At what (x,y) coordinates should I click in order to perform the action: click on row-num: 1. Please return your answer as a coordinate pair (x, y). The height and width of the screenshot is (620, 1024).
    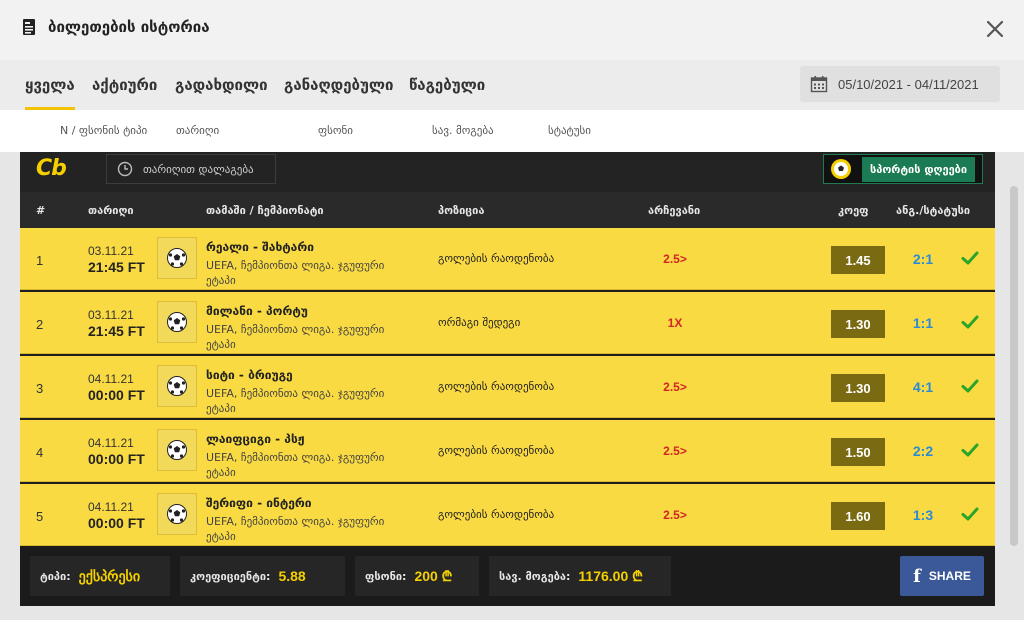
    Looking at the image, I should click on (40, 260).